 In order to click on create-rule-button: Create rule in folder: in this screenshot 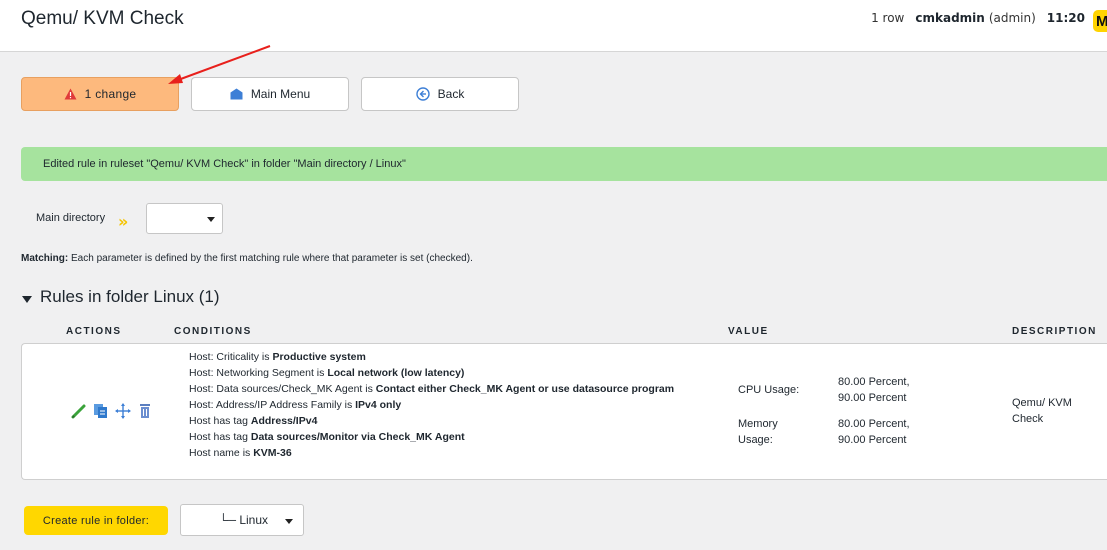, I will do `click(96, 520)`.